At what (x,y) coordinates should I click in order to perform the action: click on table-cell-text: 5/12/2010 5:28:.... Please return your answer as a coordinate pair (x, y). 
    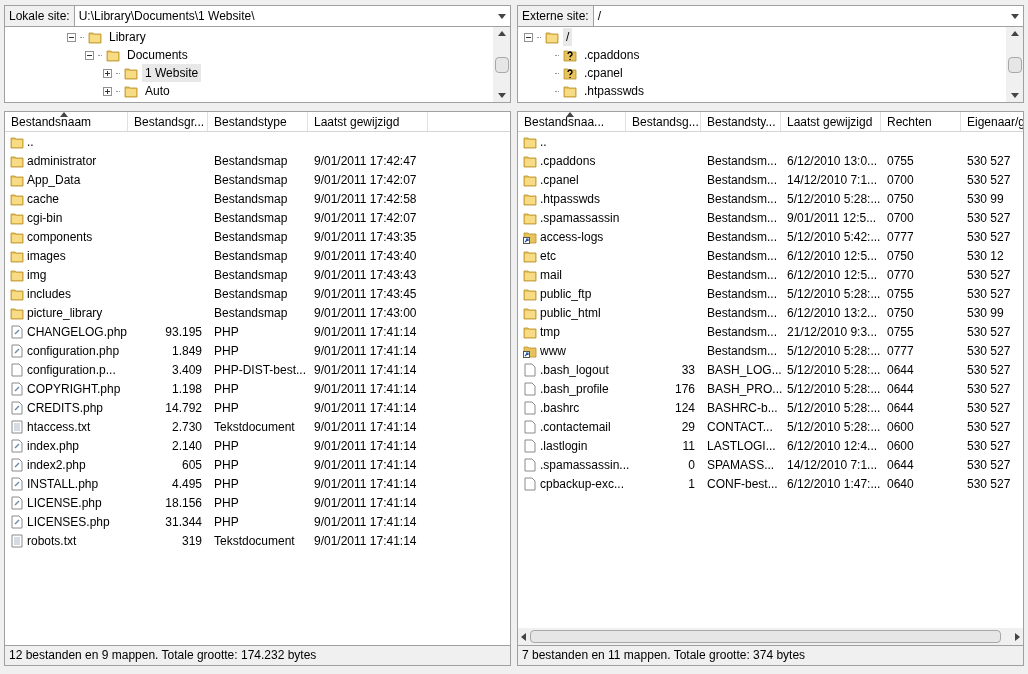
    Looking at the image, I should click on (834, 199).